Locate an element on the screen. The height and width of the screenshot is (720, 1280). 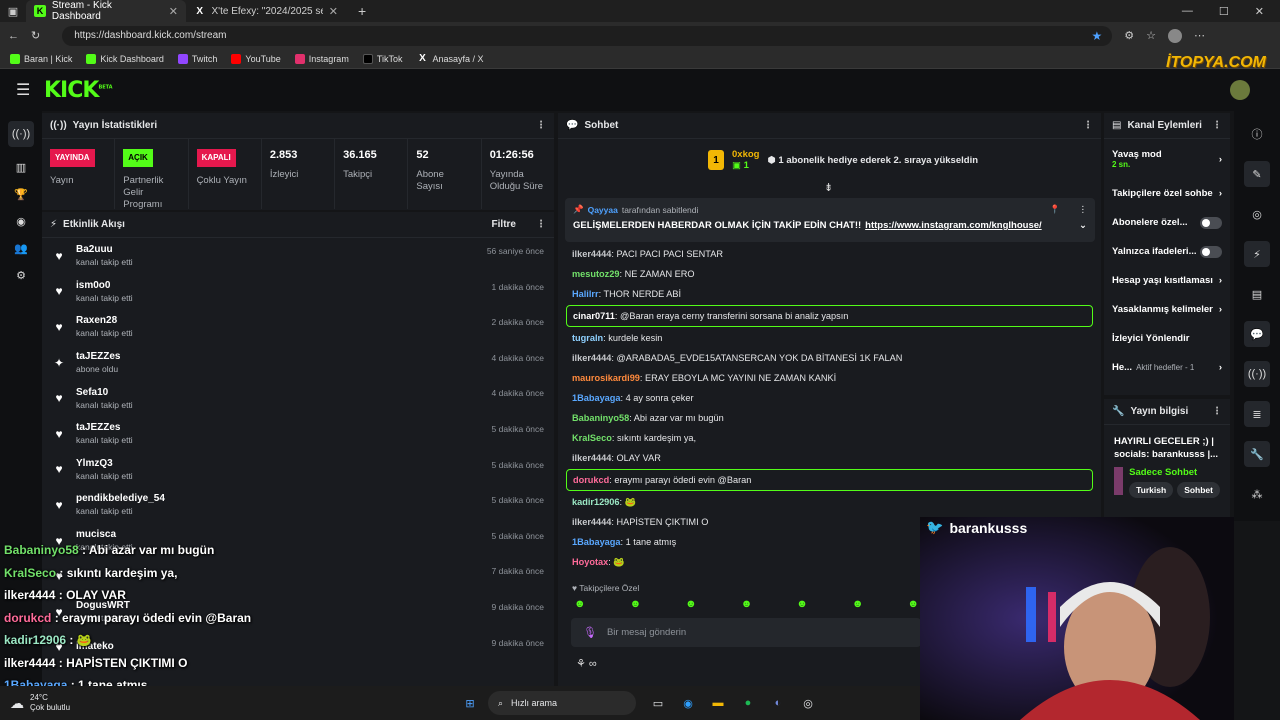
chat-bubble-icon: 💬 is located at coordinates (1257, 334).